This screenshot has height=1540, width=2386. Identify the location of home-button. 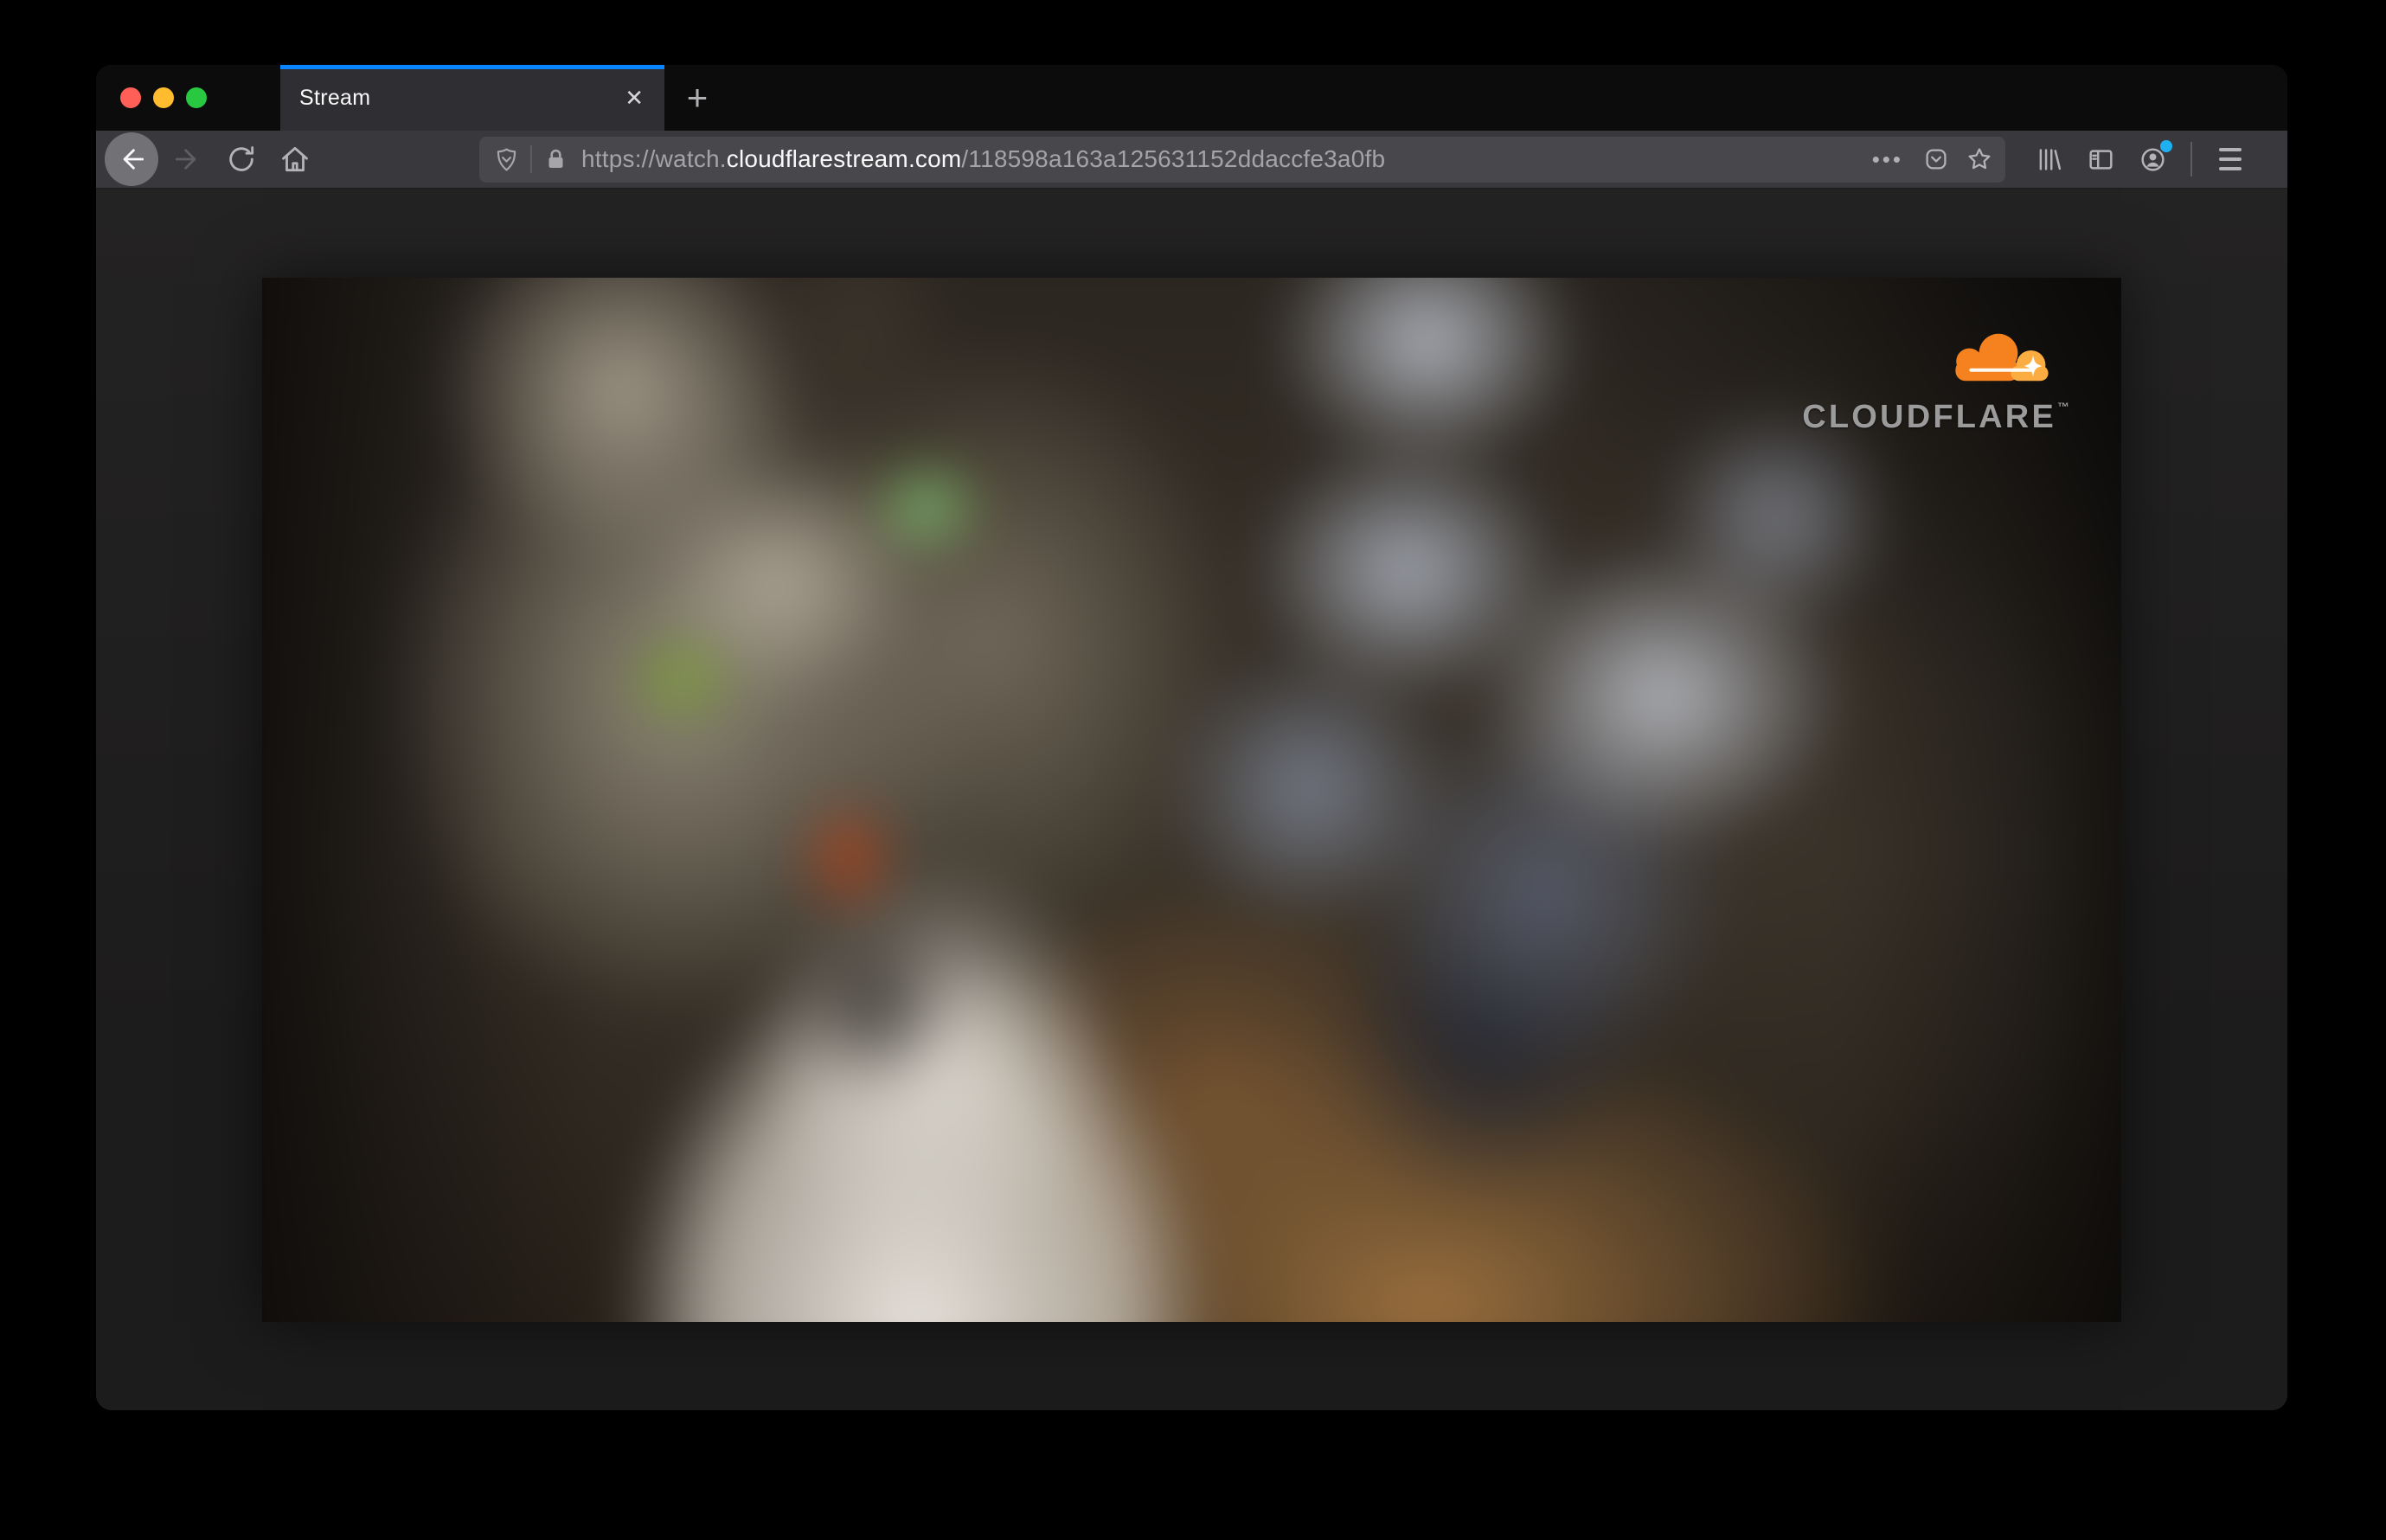
(295, 159).